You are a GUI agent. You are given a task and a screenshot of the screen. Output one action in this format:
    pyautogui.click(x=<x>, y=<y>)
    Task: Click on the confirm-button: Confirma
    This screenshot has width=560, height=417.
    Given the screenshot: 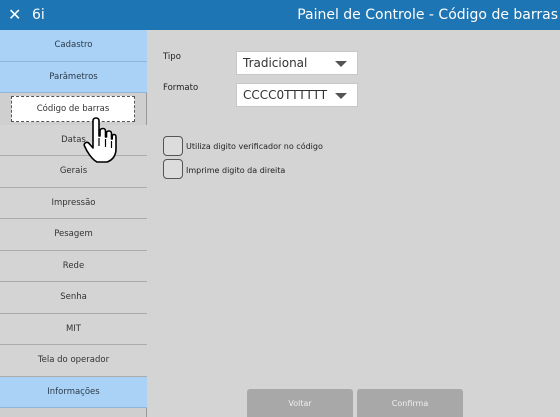 What is the action you would take?
    pyautogui.click(x=410, y=403)
    